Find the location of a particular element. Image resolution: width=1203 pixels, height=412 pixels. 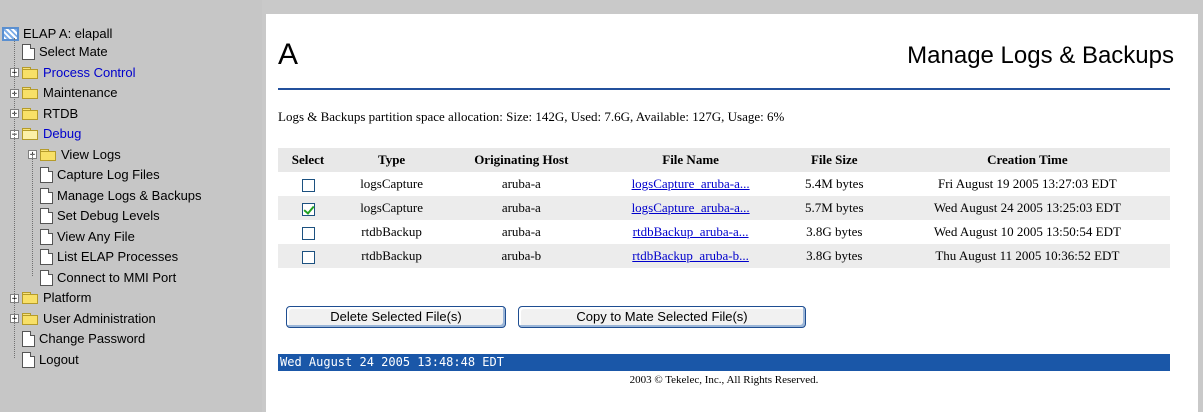

tree-item-set-debug-levels: Set Debug Levels is located at coordinates (94, 216).